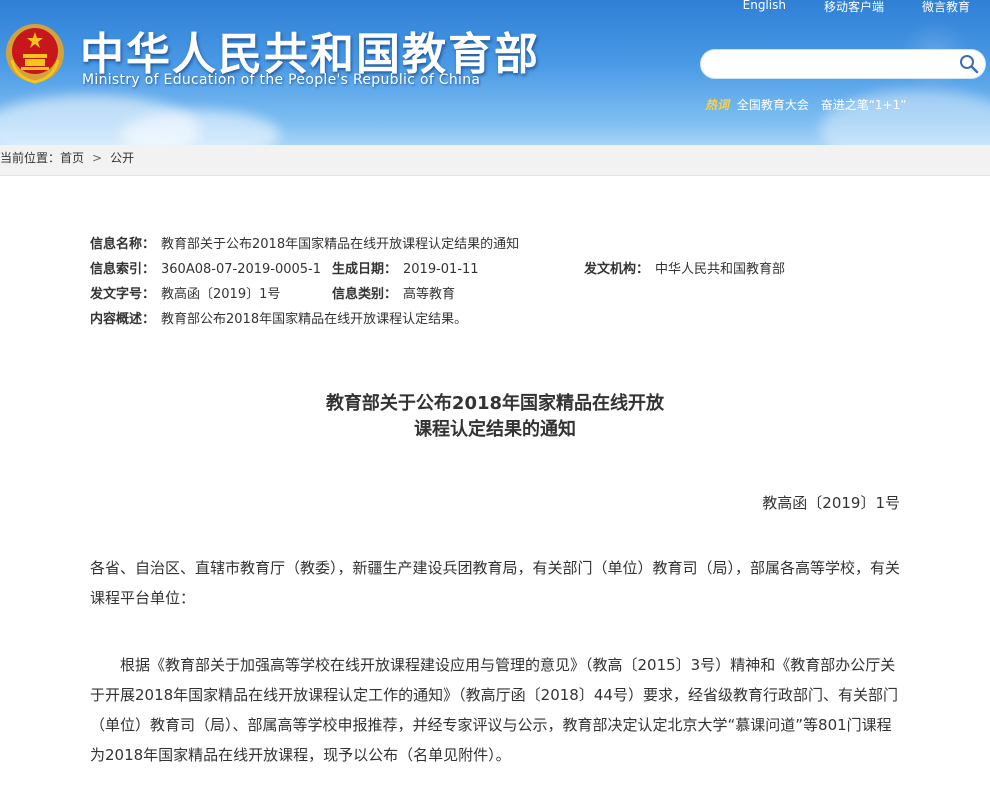 This screenshot has height=796, width=990. Describe the element at coordinates (946, 7) in the screenshot. I see `weiyan-link: 微言教育` at that location.